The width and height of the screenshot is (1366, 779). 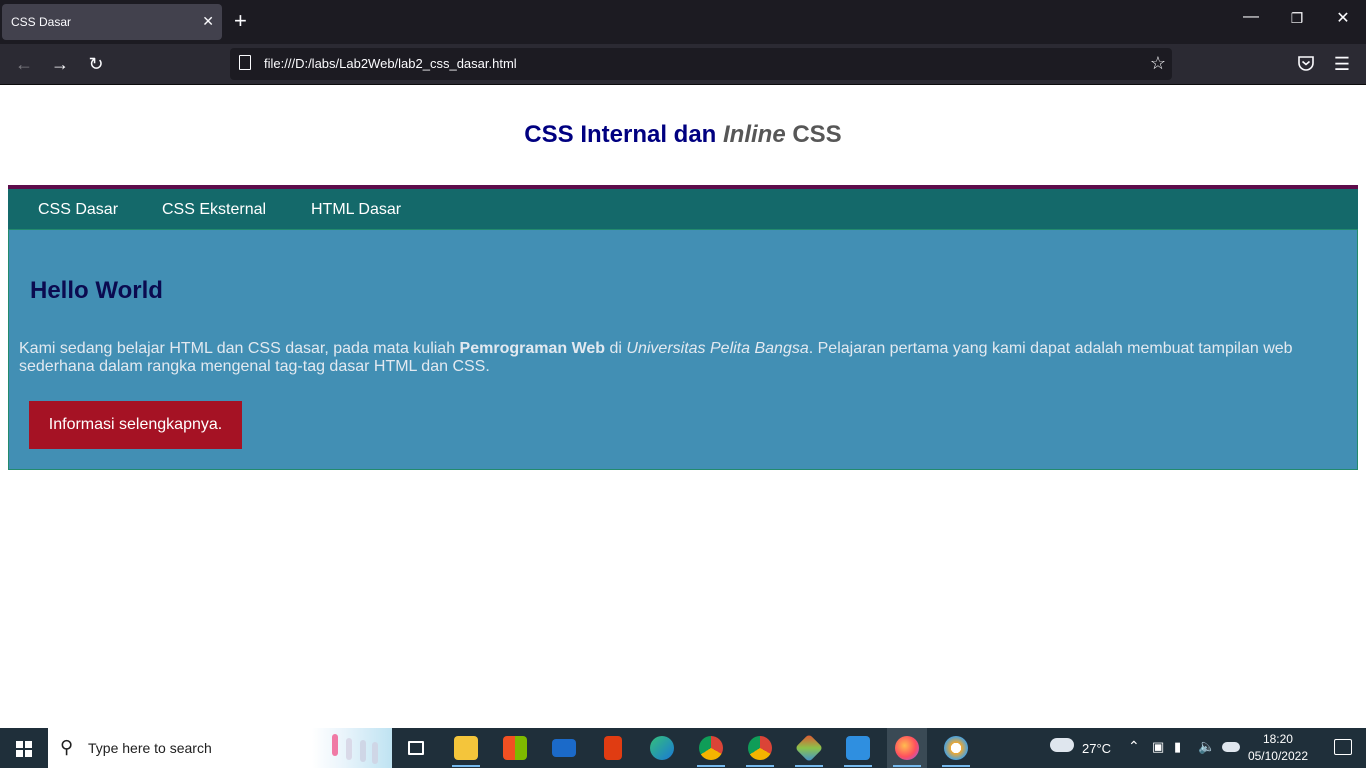 I want to click on git-button, so click(x=809, y=748).